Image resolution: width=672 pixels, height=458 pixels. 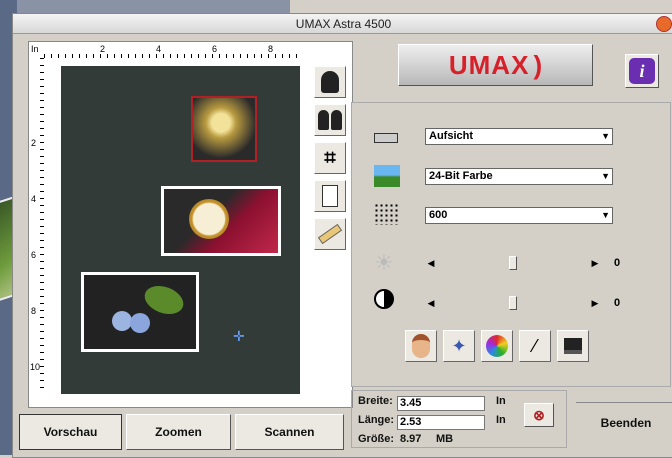 I want to click on ruler-top-label: 2, so click(x=103, y=49).